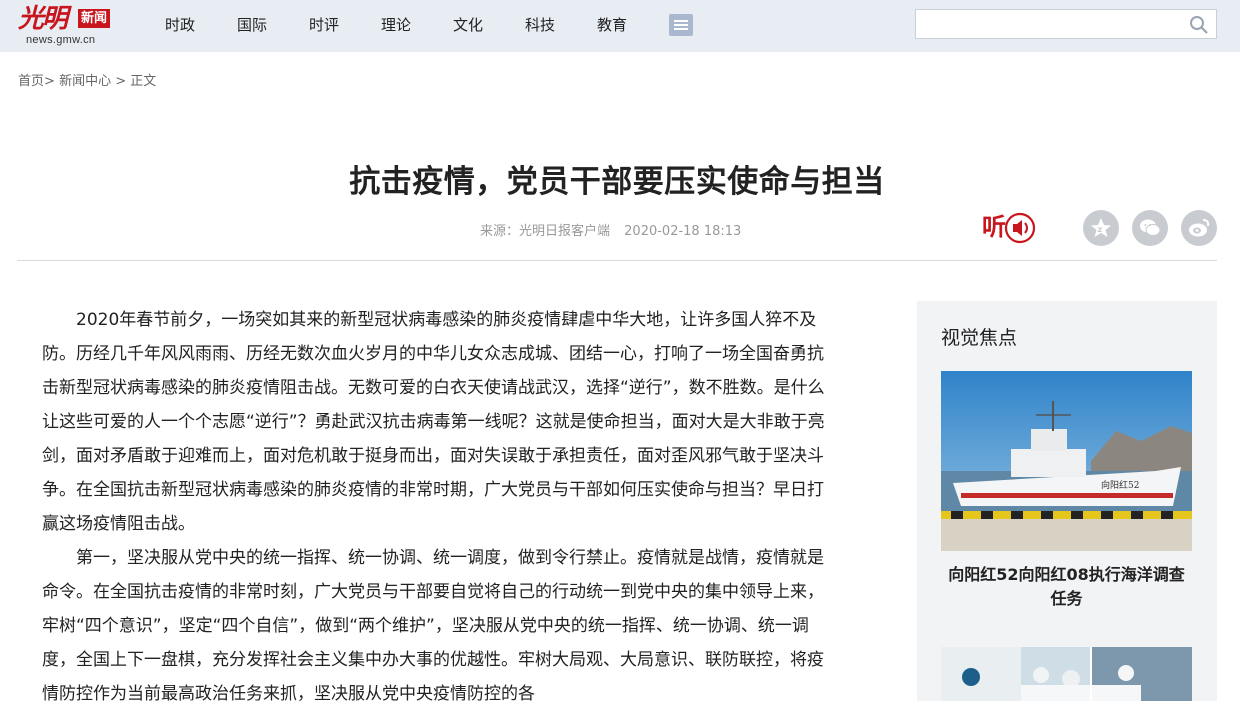 Image resolution: width=1240 pixels, height=711 pixels. I want to click on gmw-news-logo: 光明 新闻 news.gmw.cn, so click(68, 26).